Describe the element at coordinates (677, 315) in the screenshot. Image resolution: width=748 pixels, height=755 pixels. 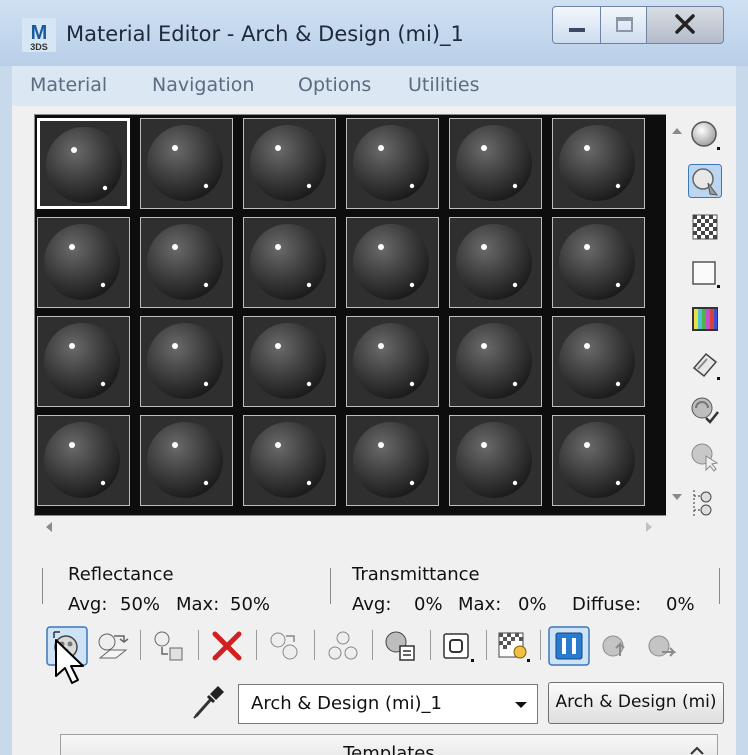
I see `vertical-scrollbar` at that location.